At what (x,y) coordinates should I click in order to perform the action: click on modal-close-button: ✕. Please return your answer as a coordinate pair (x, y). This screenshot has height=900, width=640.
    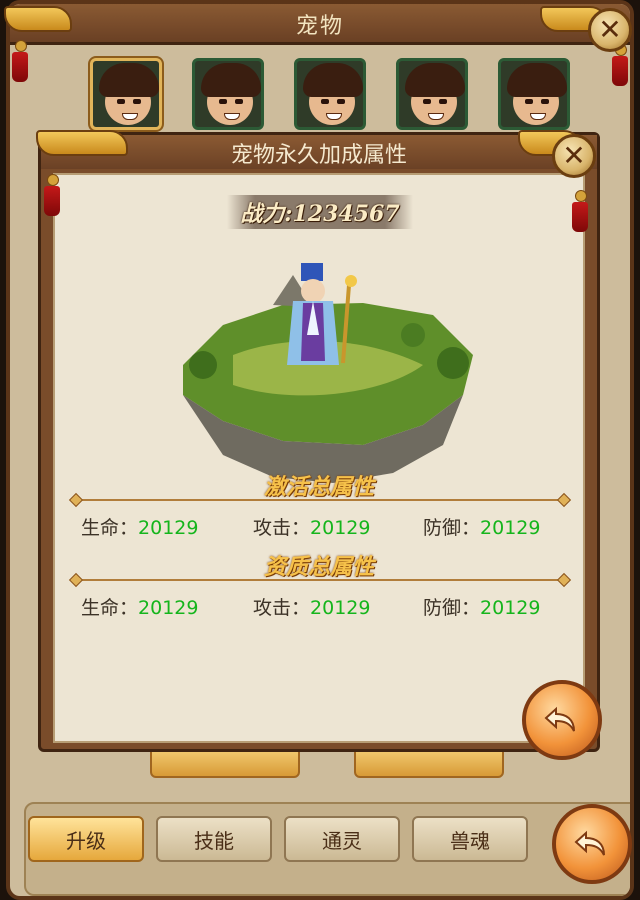
    Looking at the image, I should click on (574, 156).